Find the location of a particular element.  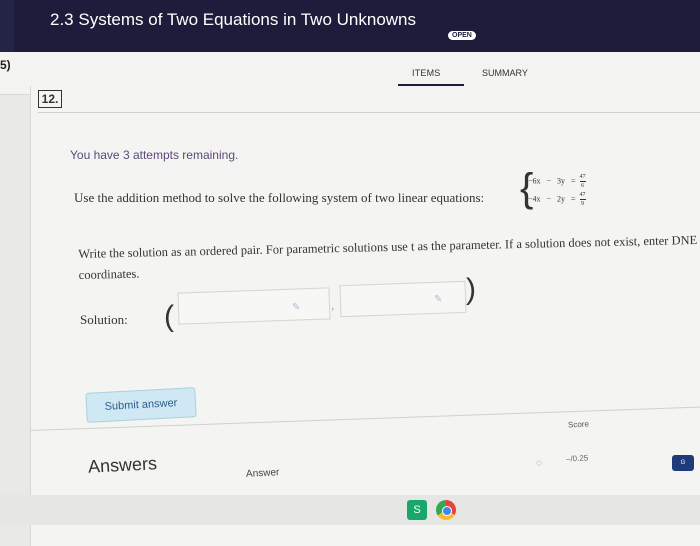

eq2-term-x: −4x is located at coordinates (534, 199).